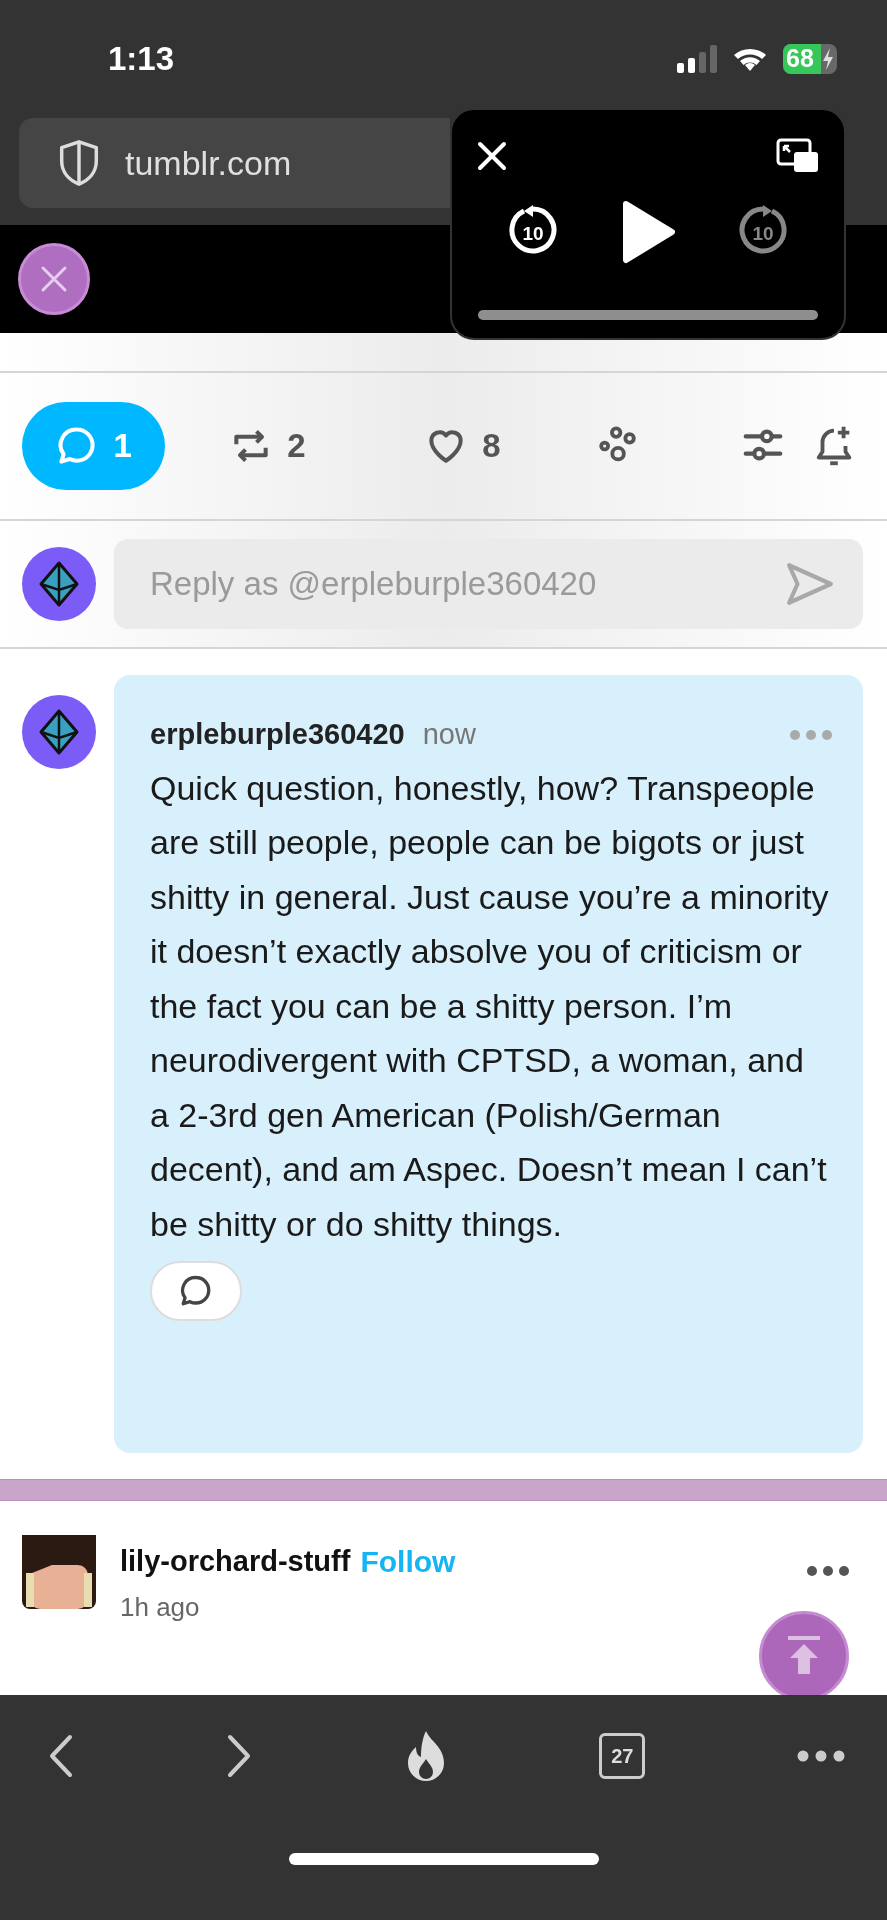 The height and width of the screenshot is (1920, 887). Describe the element at coordinates (160, 1607) in the screenshot. I see `post-time: 1h ago` at that location.